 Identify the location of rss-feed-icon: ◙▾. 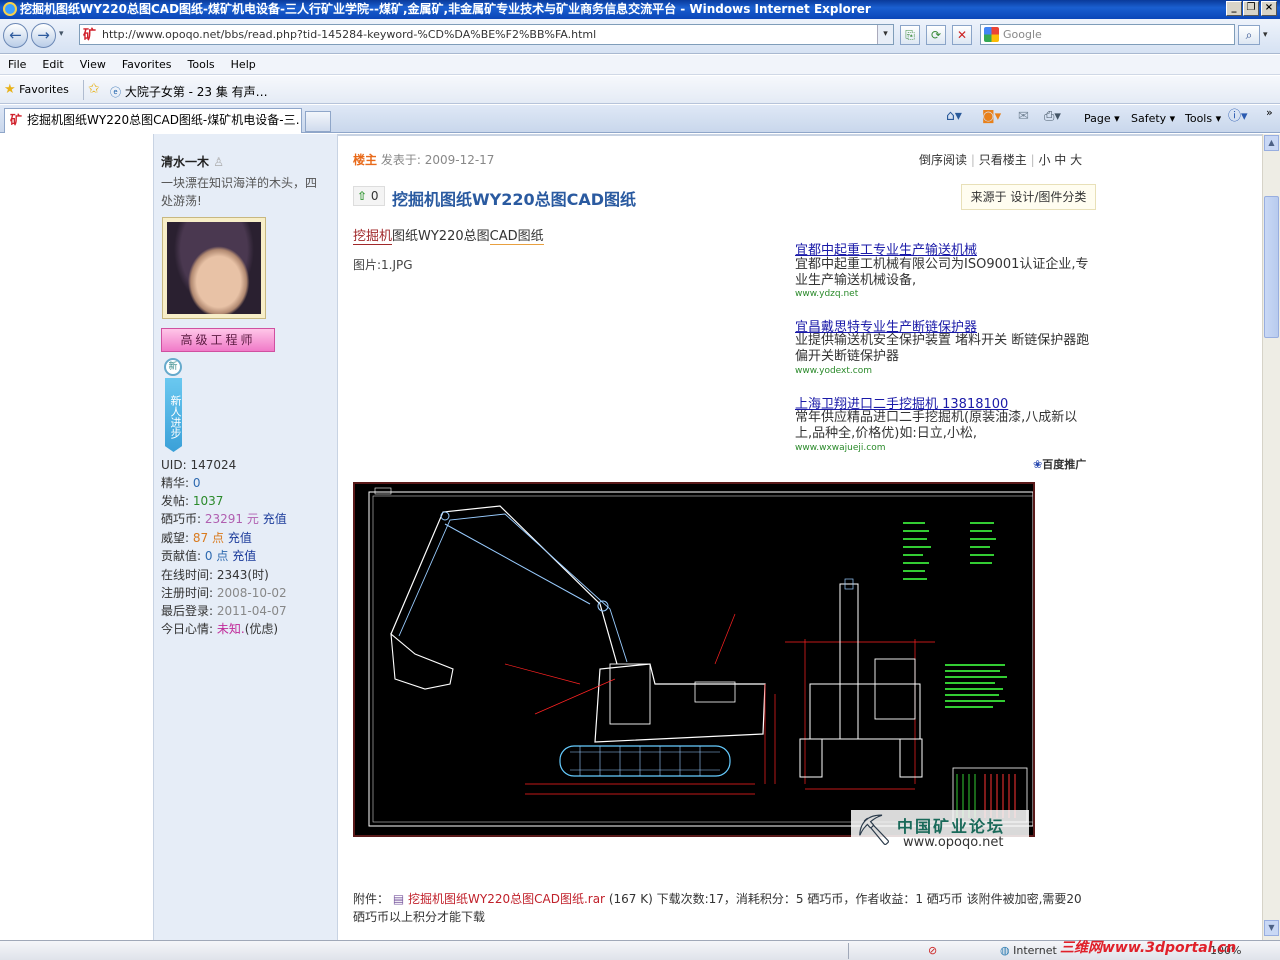
(991, 117).